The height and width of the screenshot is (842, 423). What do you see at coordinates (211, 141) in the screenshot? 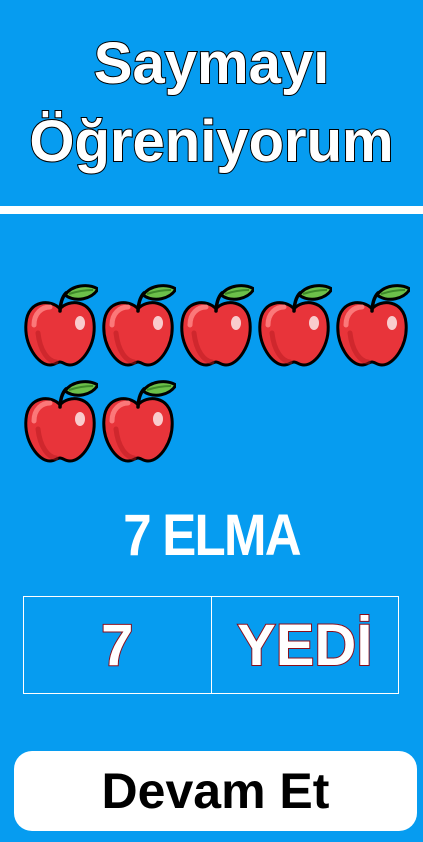
I see `page-title-line-2: Öğreniyorum` at bounding box center [211, 141].